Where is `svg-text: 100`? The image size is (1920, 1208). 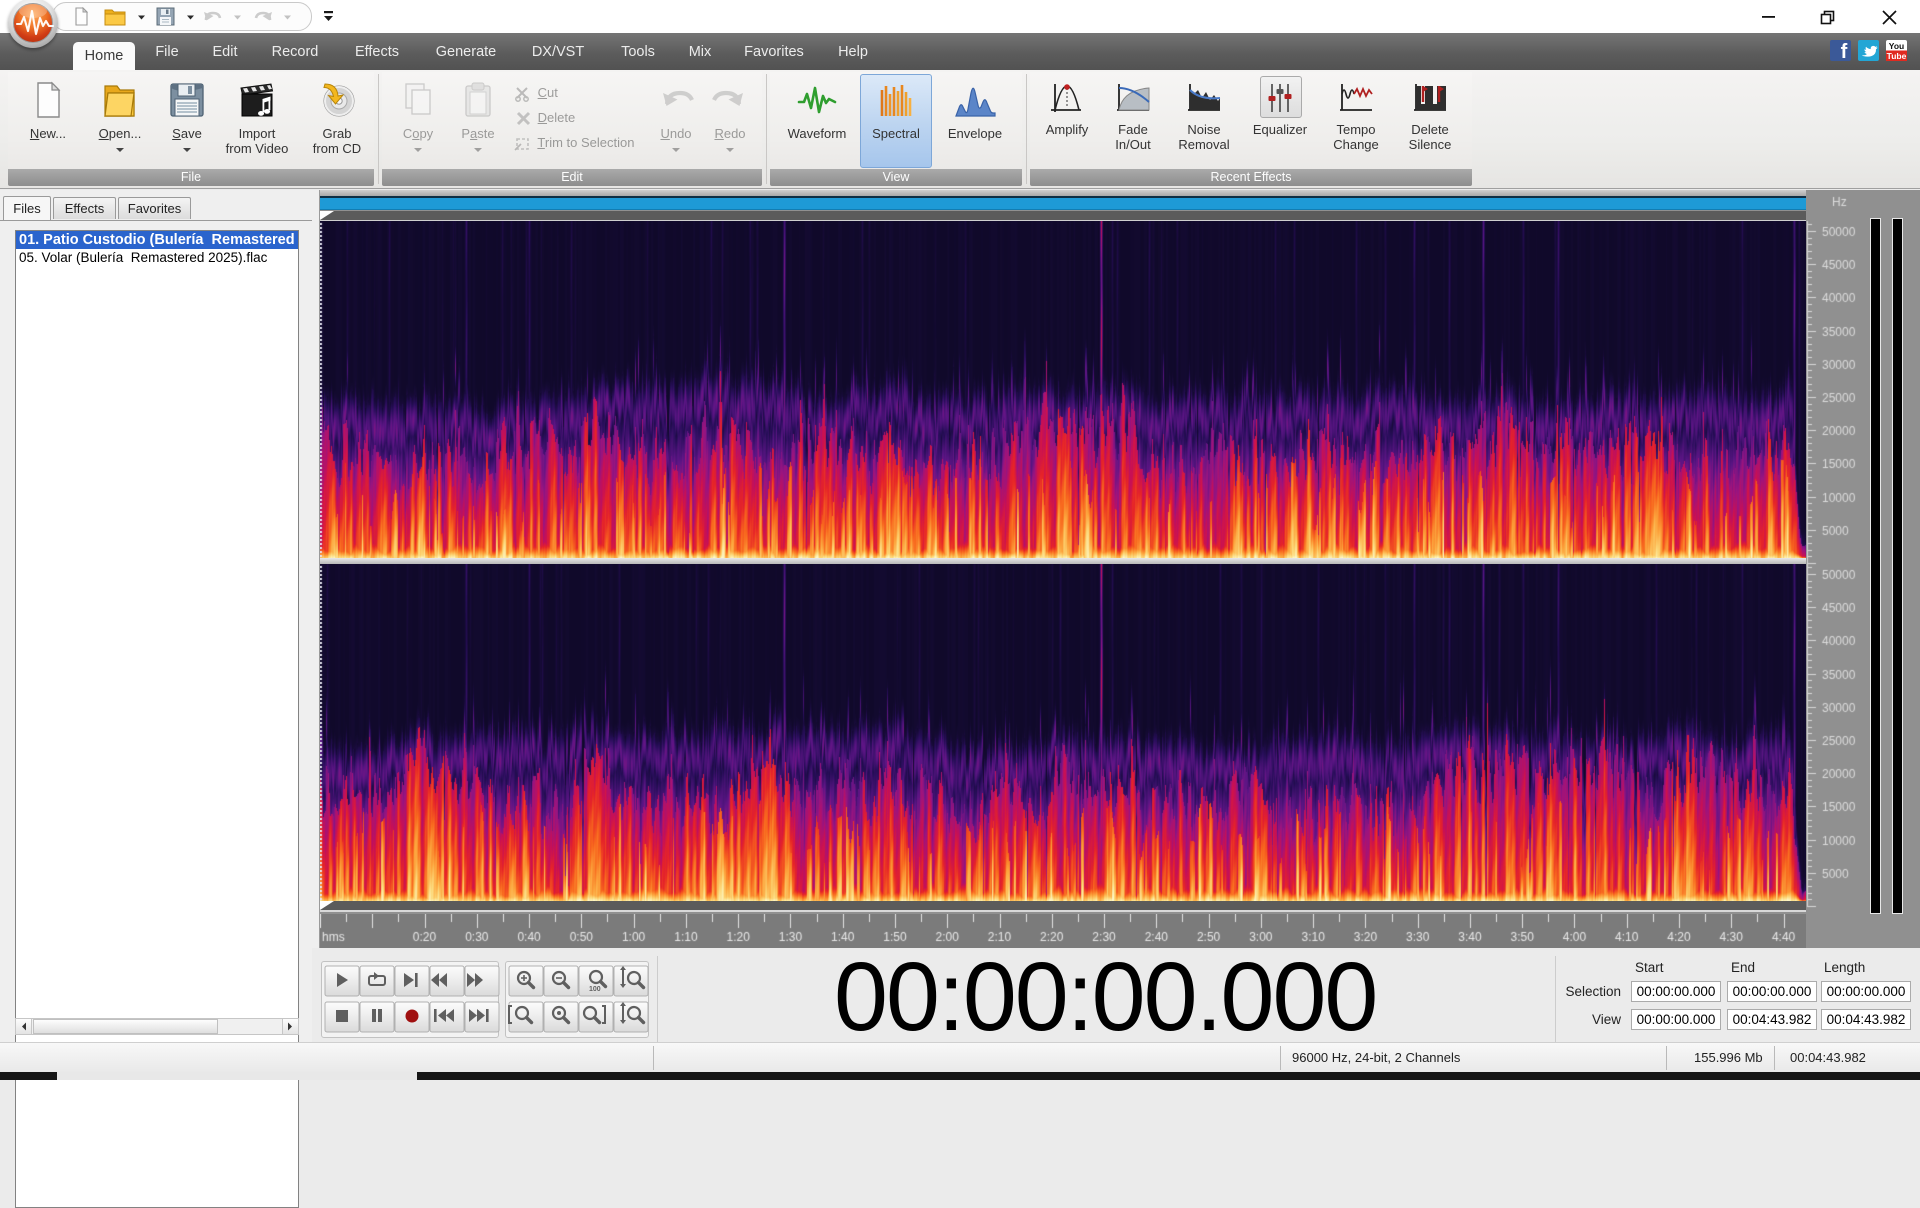
svg-text: 100 is located at coordinates (595, 989).